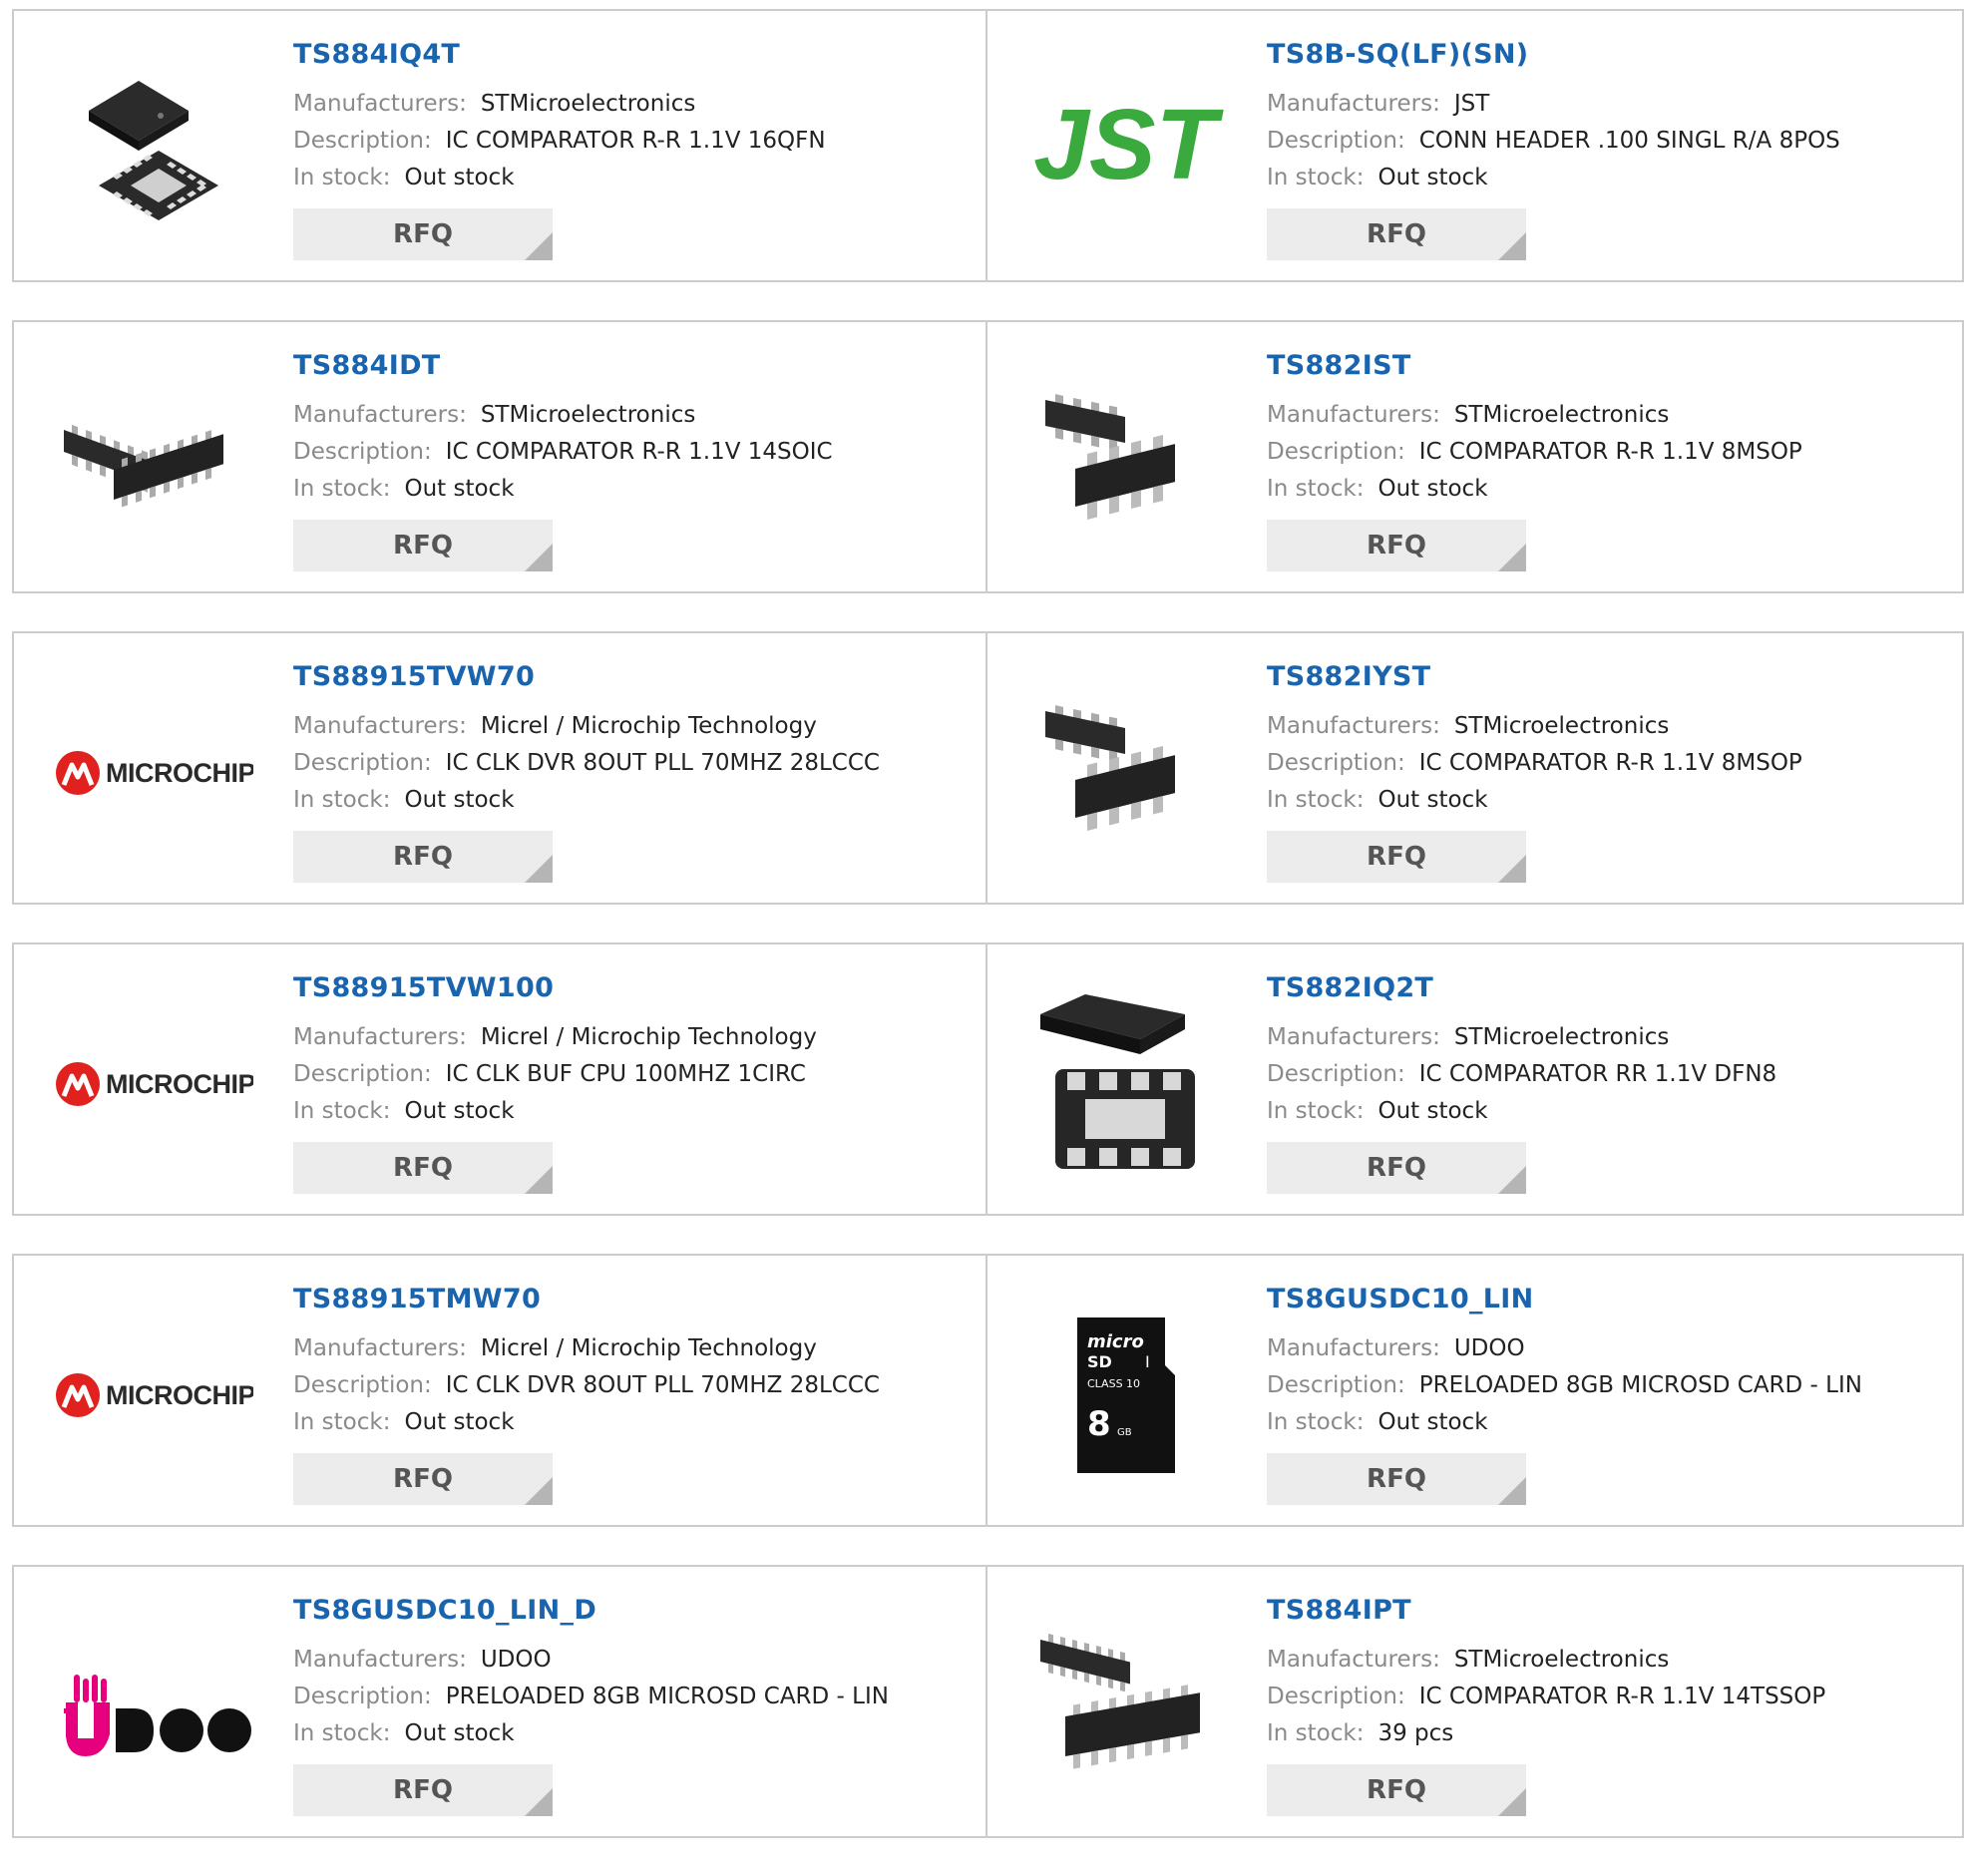 The width and height of the screenshot is (1964, 1876). I want to click on description-value: IC CLK DVR 8OUT PLL 70MHZ 28LCCC, so click(662, 763).